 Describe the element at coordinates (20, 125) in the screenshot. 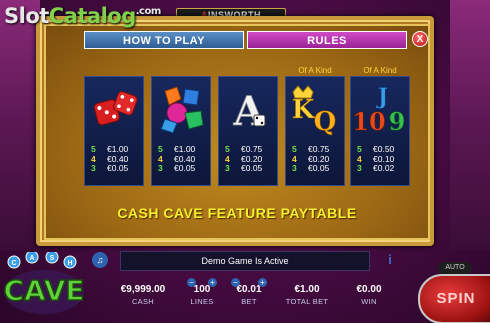

I see `left-rock-decoration` at that location.